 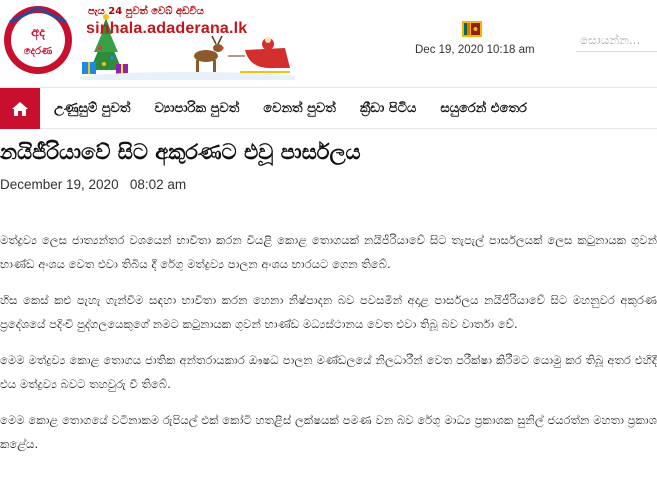 I want to click on article-publish-date: December 19, 2020 08:02 am, so click(x=93, y=184).